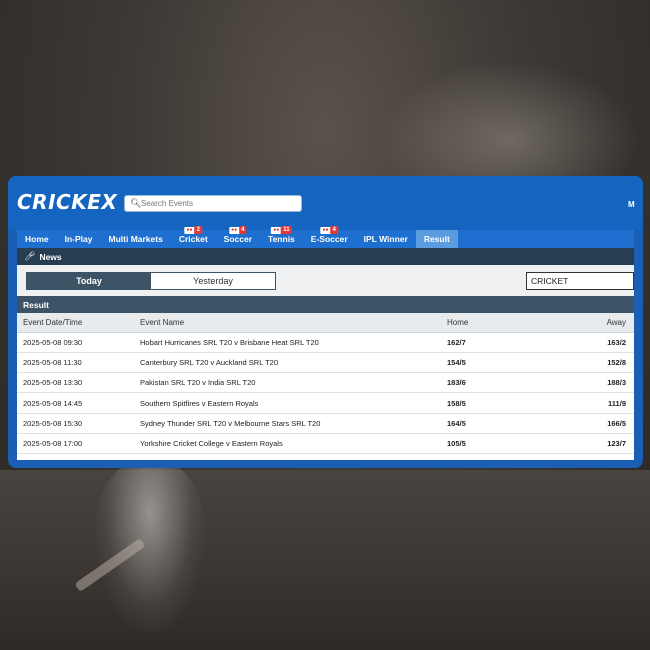 The width and height of the screenshot is (650, 650). I want to click on live-badge: ●● 11, so click(281, 230).